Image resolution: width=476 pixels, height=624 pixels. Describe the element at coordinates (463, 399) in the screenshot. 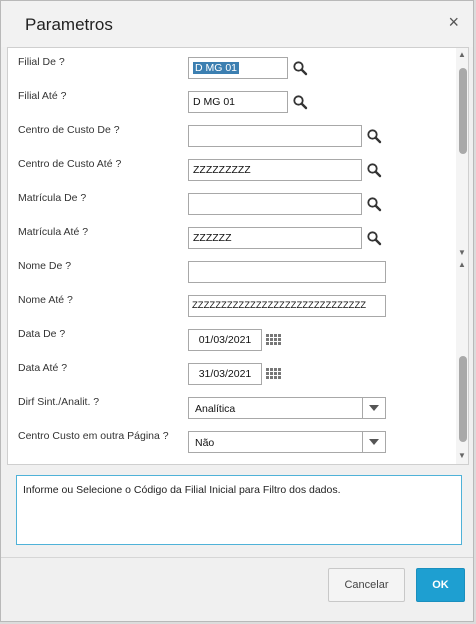

I see `scrollbar-thumb-bottom` at that location.